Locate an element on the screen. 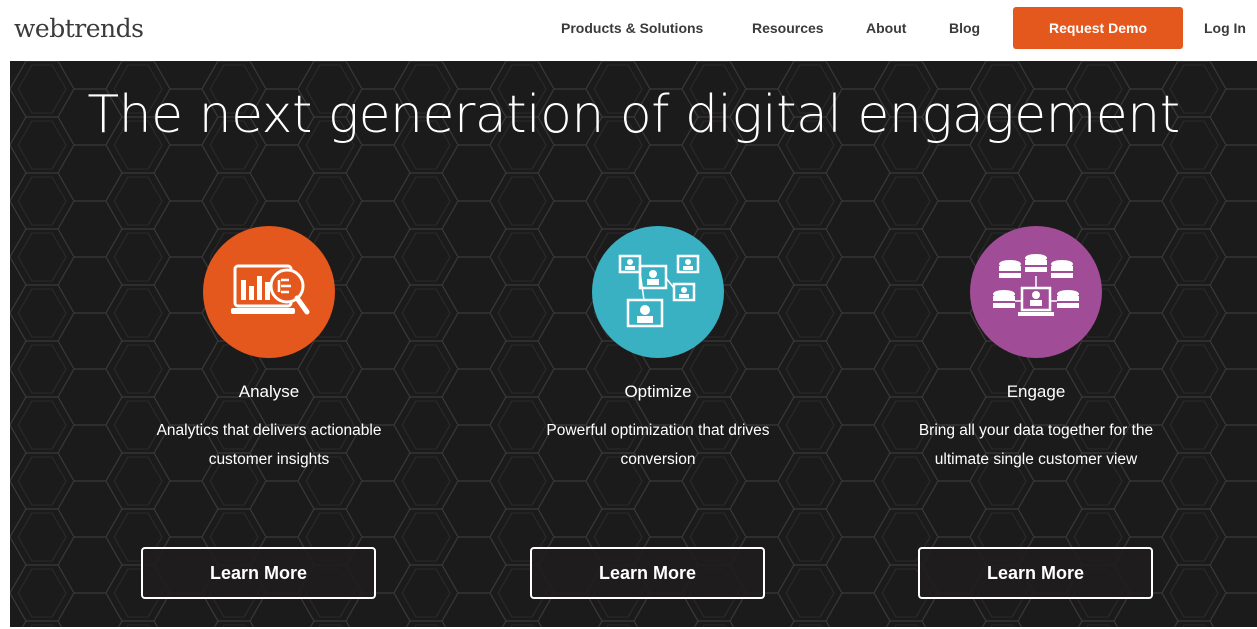 The image size is (1257, 629). learn-more-engage-button: Learn More is located at coordinates (1035, 573).